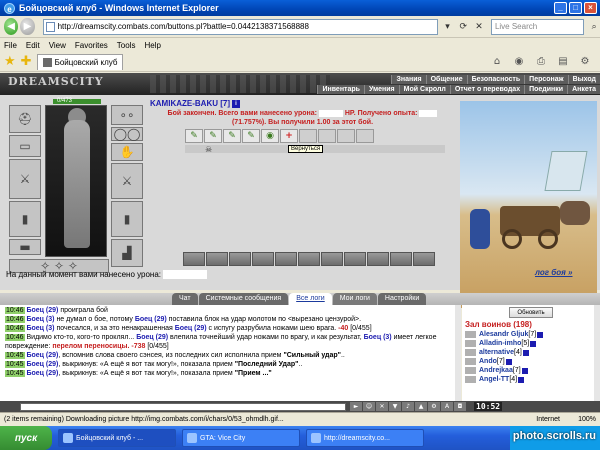 This screenshot has height=450, width=600. I want to click on print-icon: ⎙, so click(541, 62).